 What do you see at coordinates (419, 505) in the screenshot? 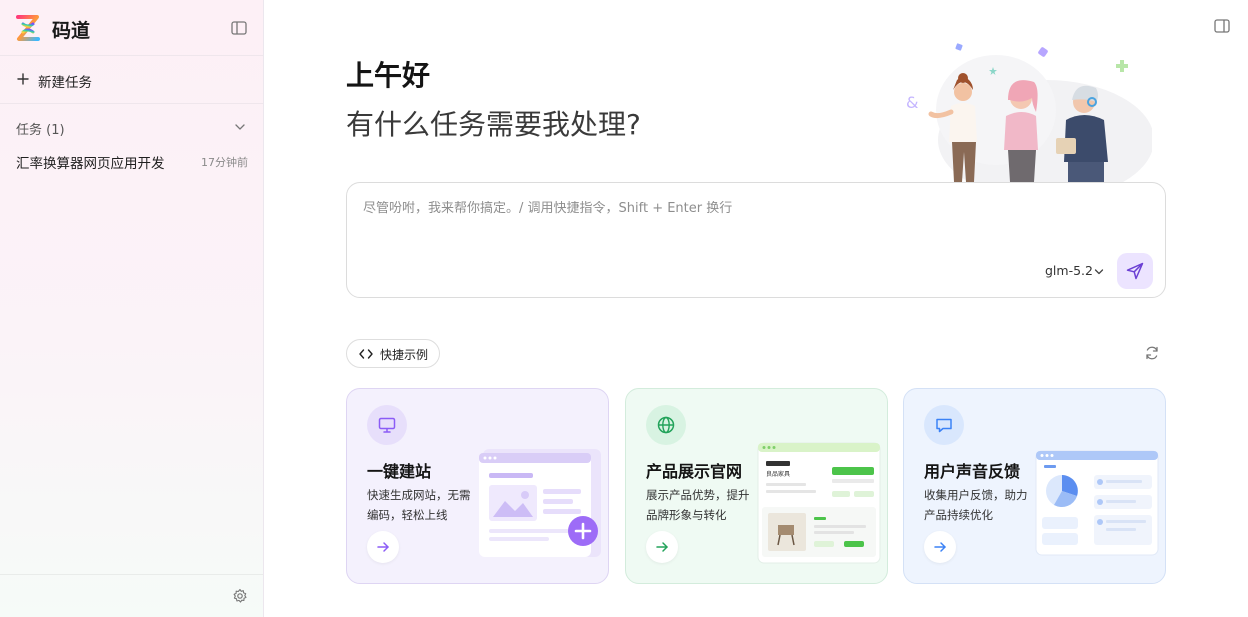
I see `card-description: 快速生成网站，无需编码，轻松上线` at bounding box center [419, 505].